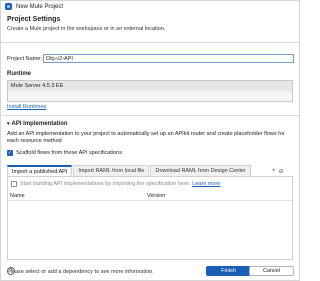 The width and height of the screenshot is (320, 281). I want to click on tab-import-raml-local: Import RAML from local file, so click(111, 170).